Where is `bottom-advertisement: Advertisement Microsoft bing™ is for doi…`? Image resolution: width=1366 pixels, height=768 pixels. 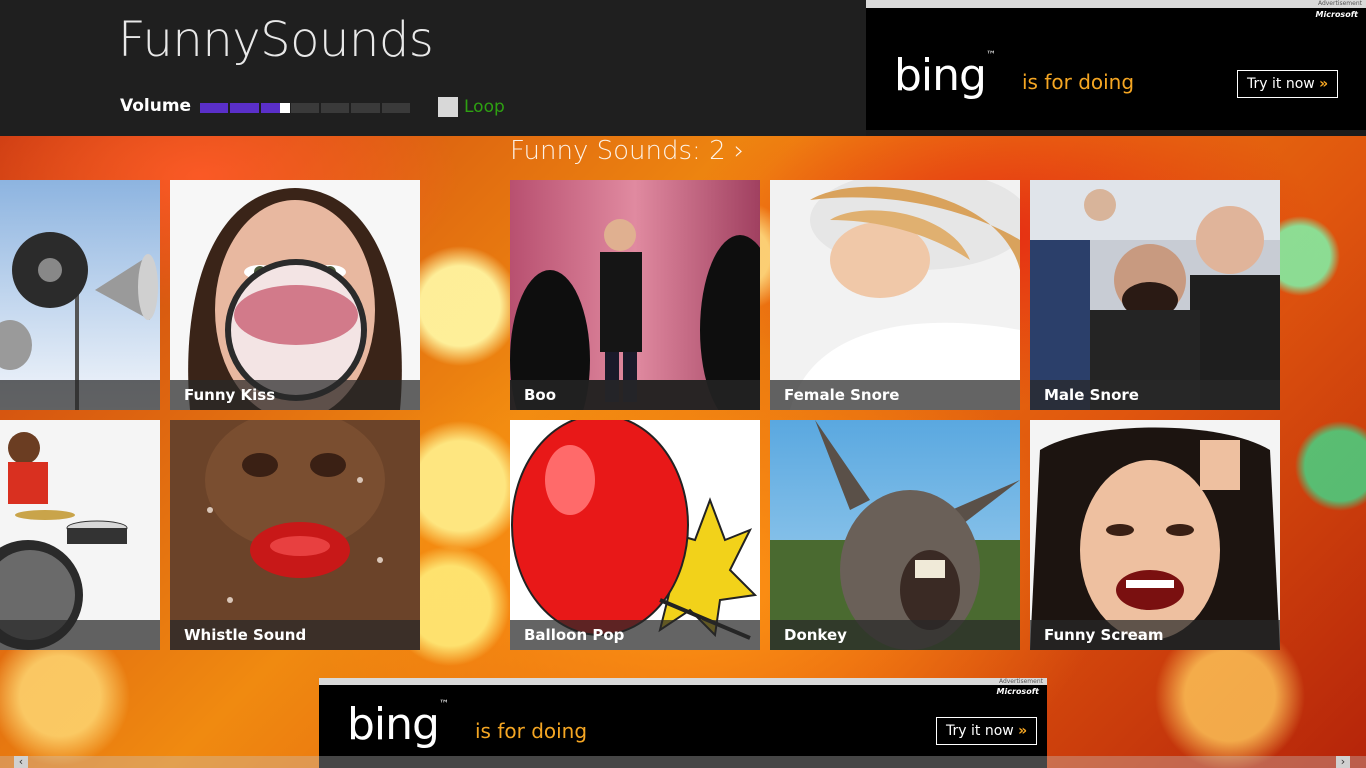
bottom-advertisement: Advertisement Microsoft bing™ is for doi… is located at coordinates (683, 723).